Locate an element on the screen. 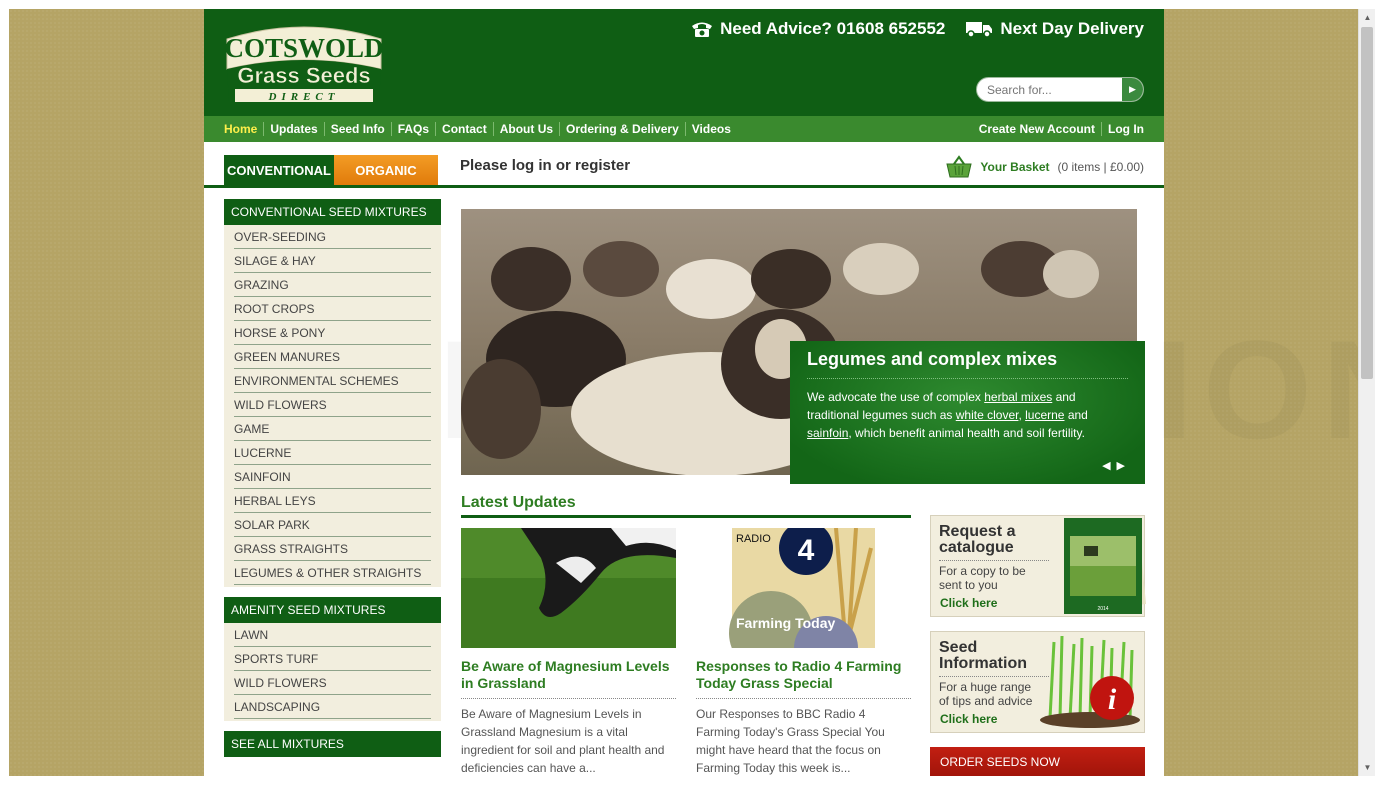 Image resolution: width=1383 pixels, height=785 pixels. radio-label: RADIO is located at coordinates (753, 539).